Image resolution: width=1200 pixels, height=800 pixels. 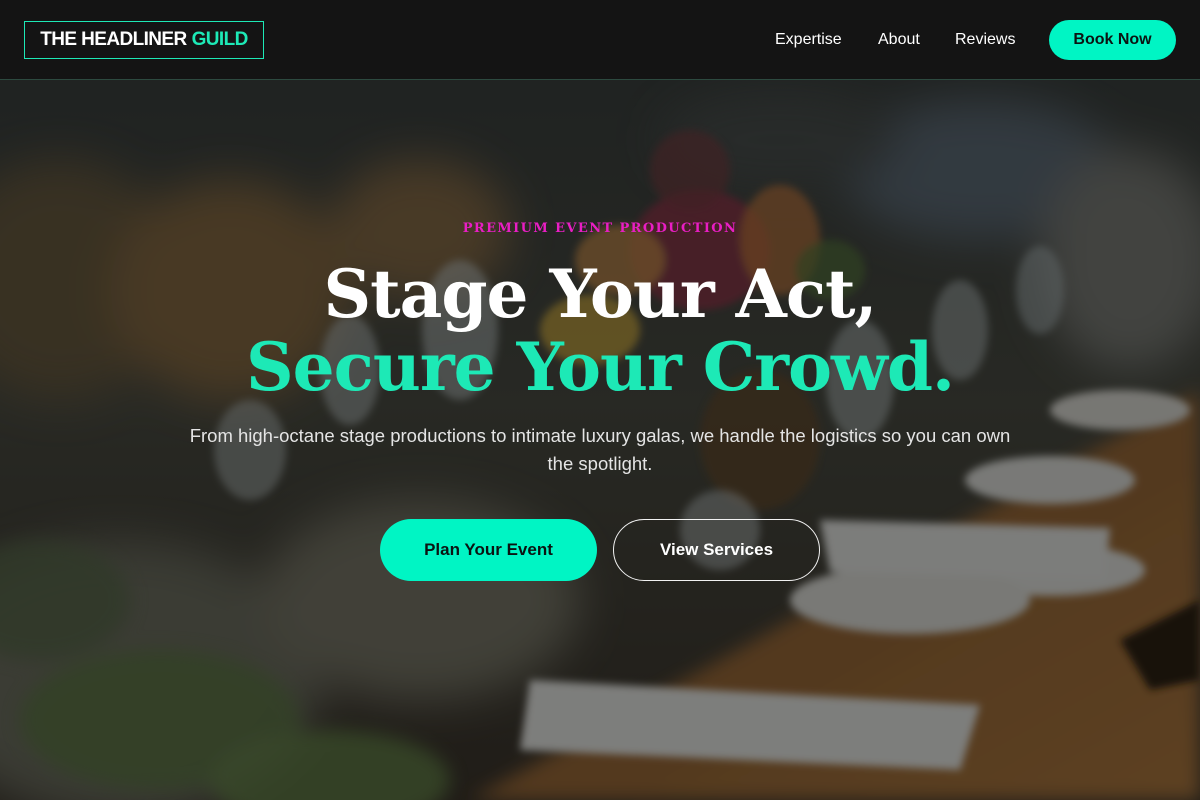 What do you see at coordinates (220, 39) in the screenshot?
I see `brand-name-accent: GUILD` at bounding box center [220, 39].